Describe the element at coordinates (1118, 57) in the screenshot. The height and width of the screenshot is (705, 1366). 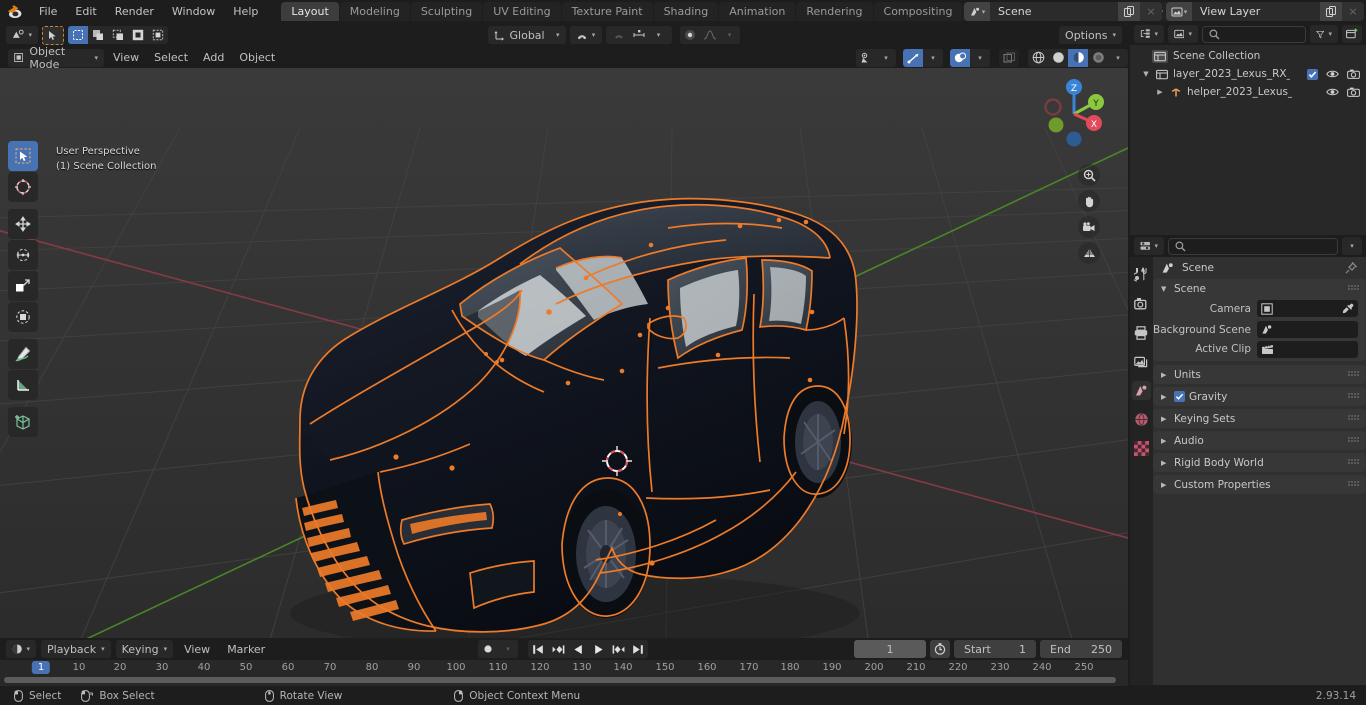
I see `shading-caret-icon: ▾` at that location.